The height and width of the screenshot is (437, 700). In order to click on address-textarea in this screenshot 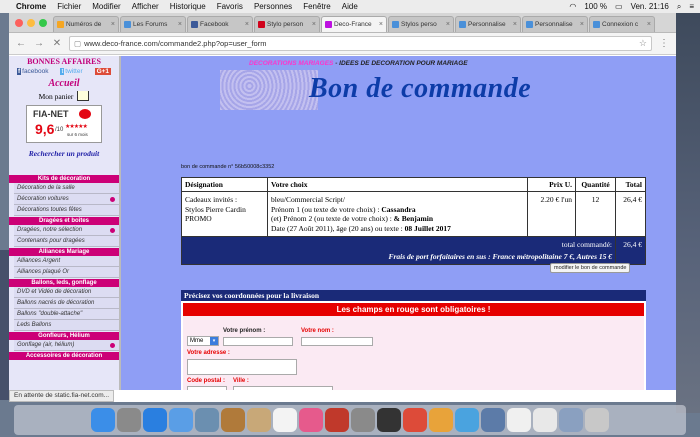, I will do `click(242, 367)`.